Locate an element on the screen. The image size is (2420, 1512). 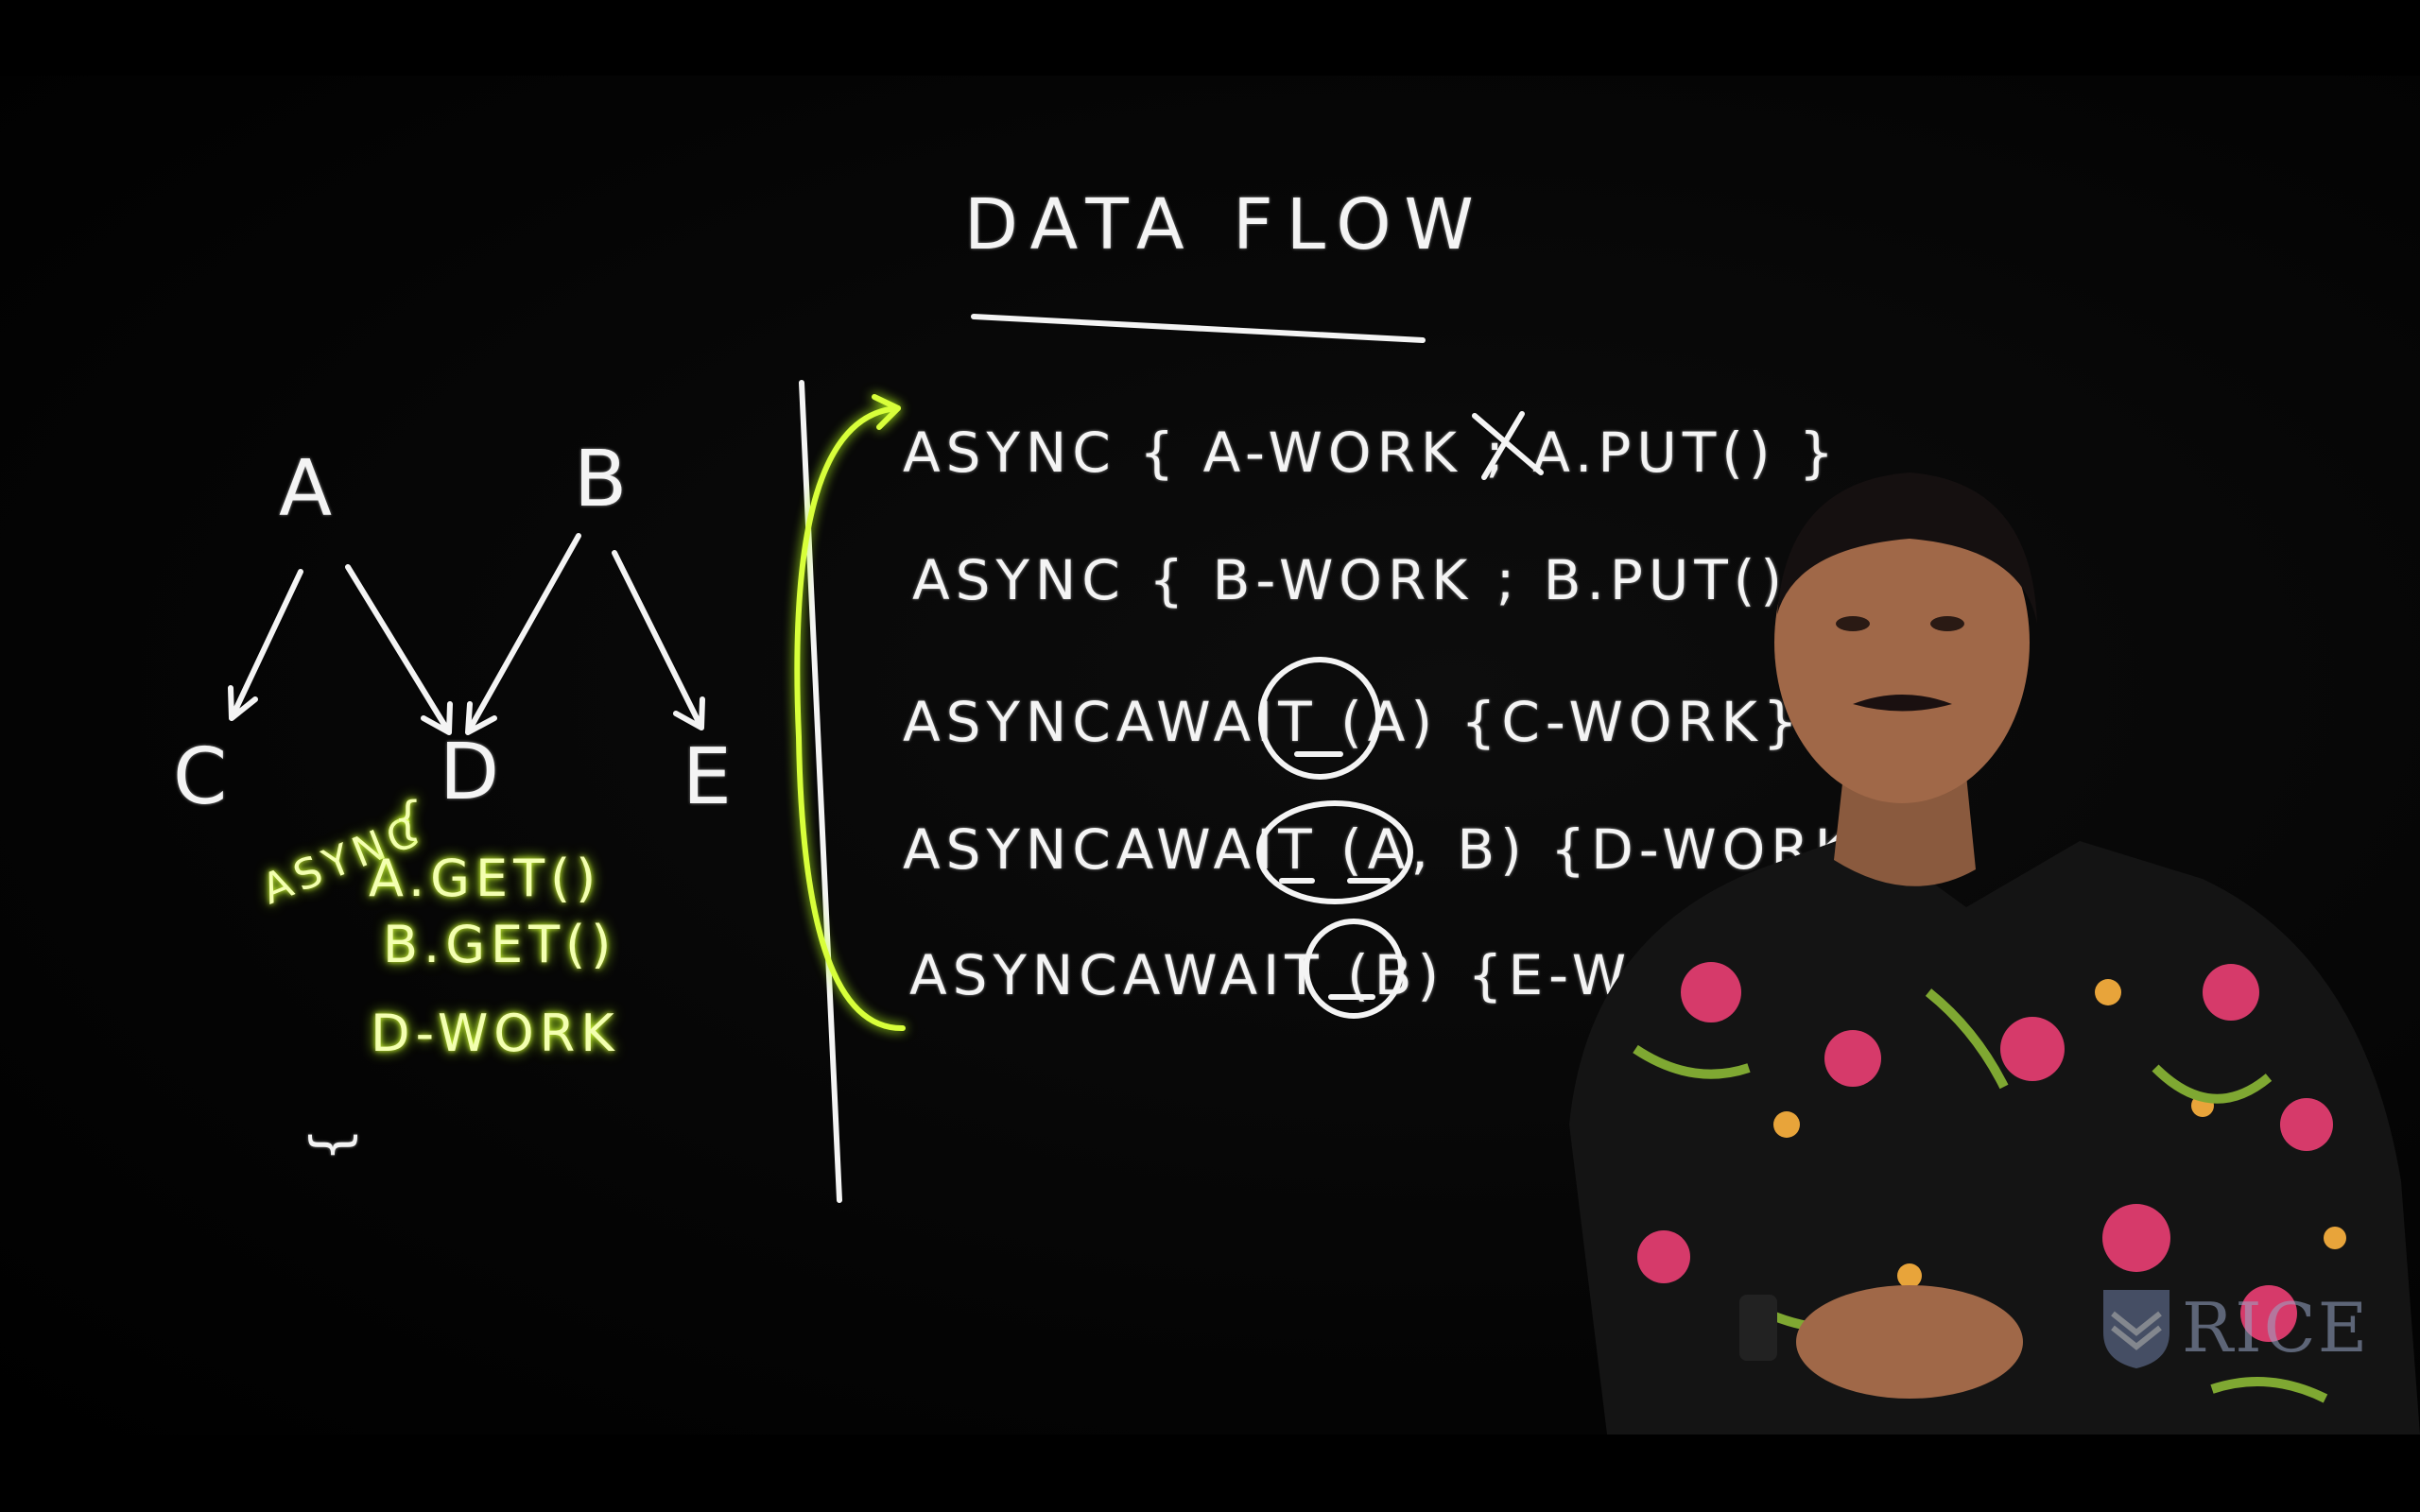
arrow-a-to-d is located at coordinates (399, 649).